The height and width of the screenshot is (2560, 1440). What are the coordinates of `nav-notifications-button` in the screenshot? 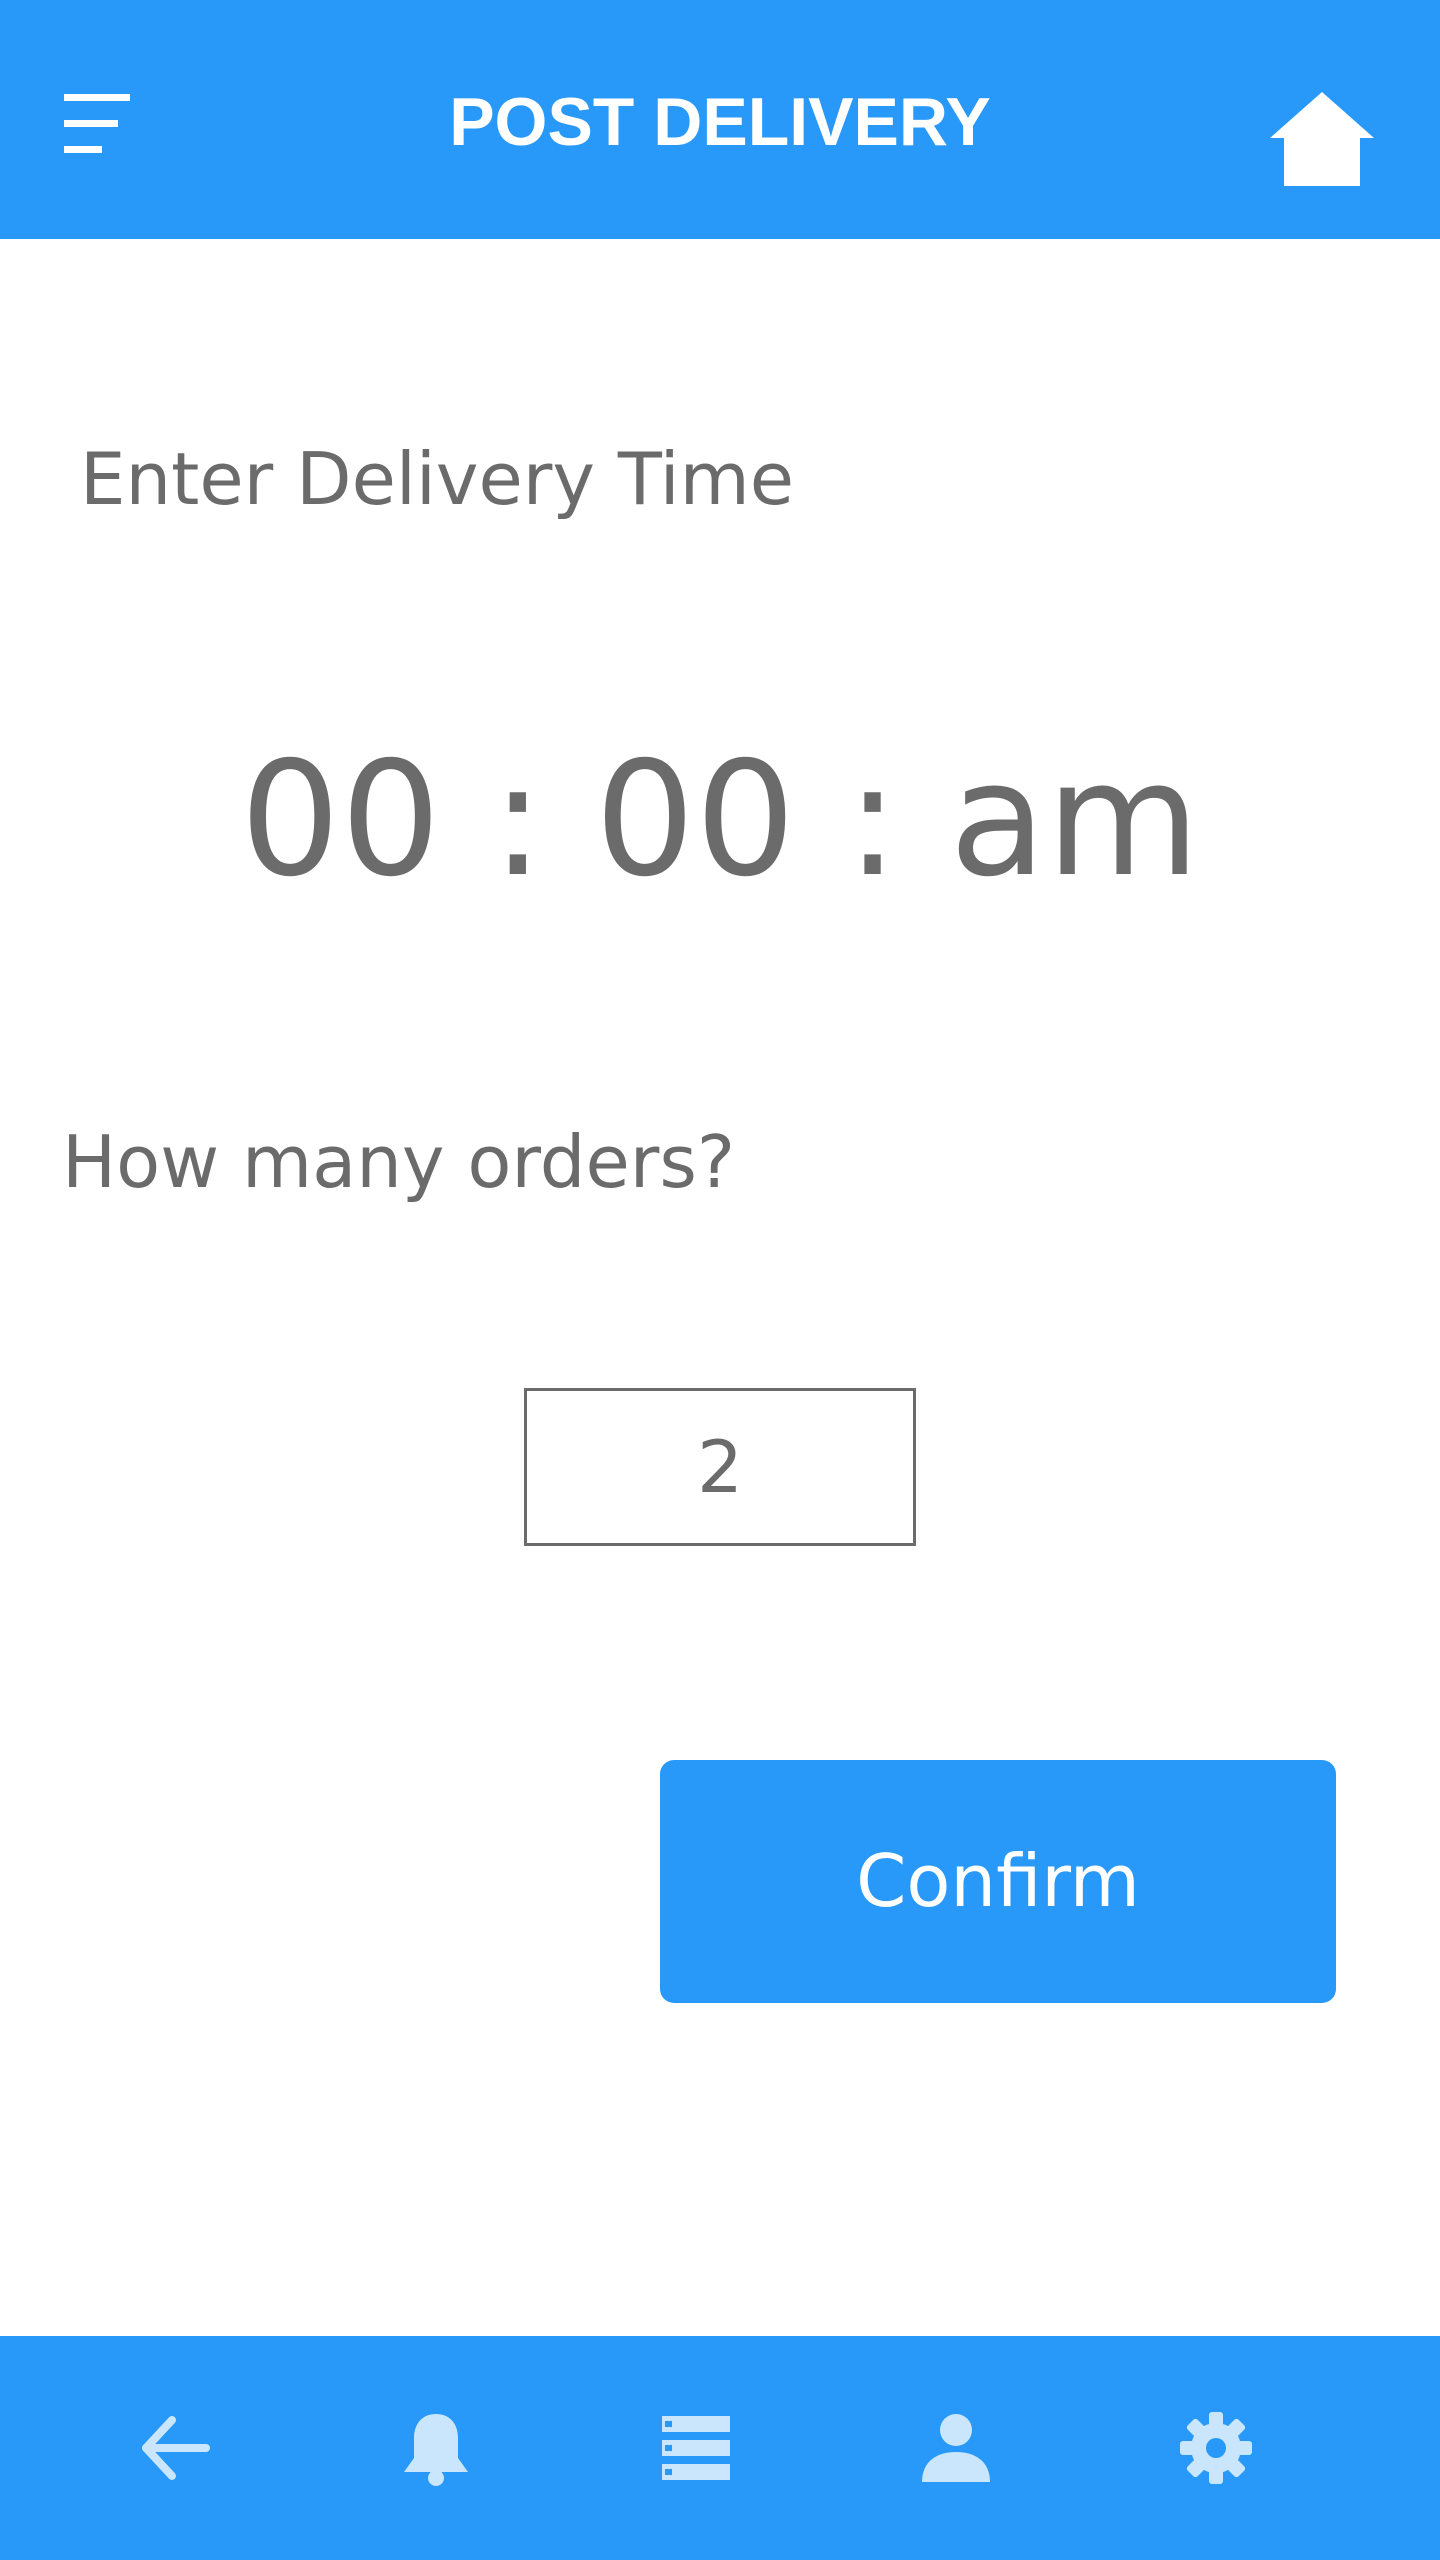 It's located at (436, 2448).